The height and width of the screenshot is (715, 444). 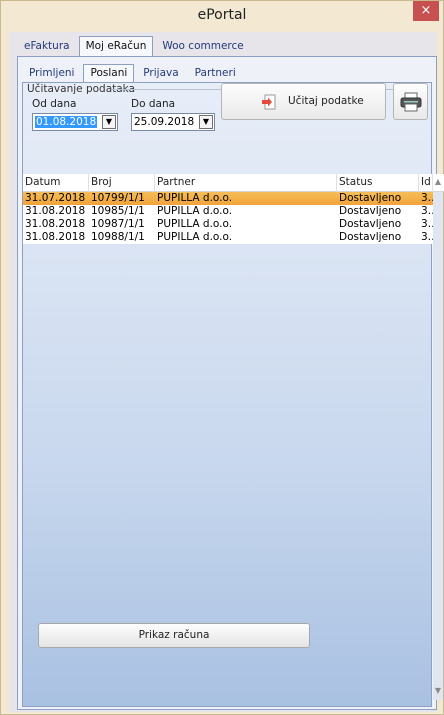 I want to click on from-date-label: Od dana, so click(x=54, y=104).